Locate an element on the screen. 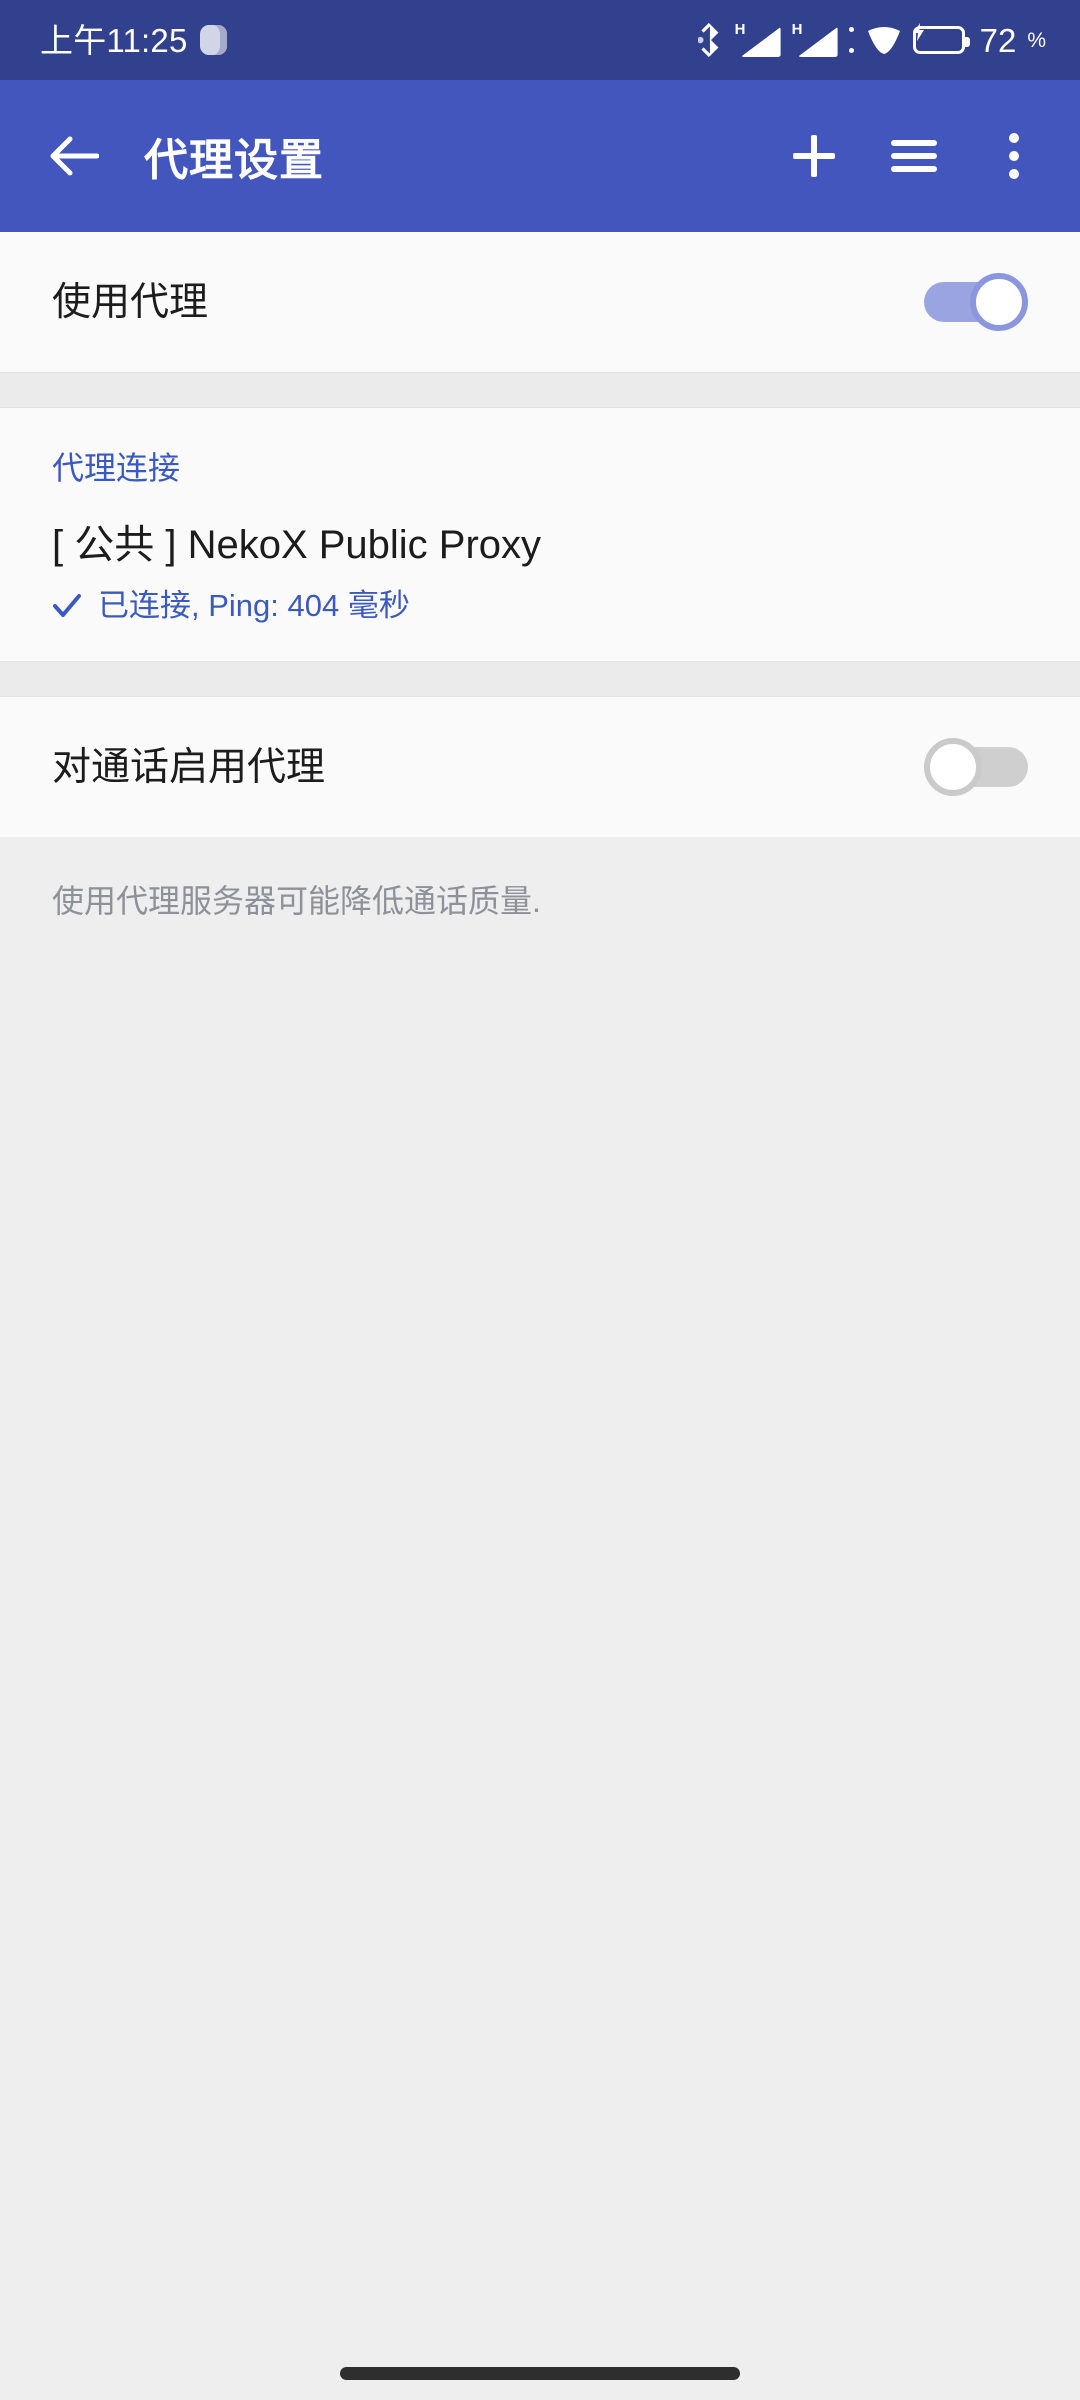 Image resolution: width=1080 pixels, height=2400 pixels. signal-1-icon: H is located at coordinates (757, 39).